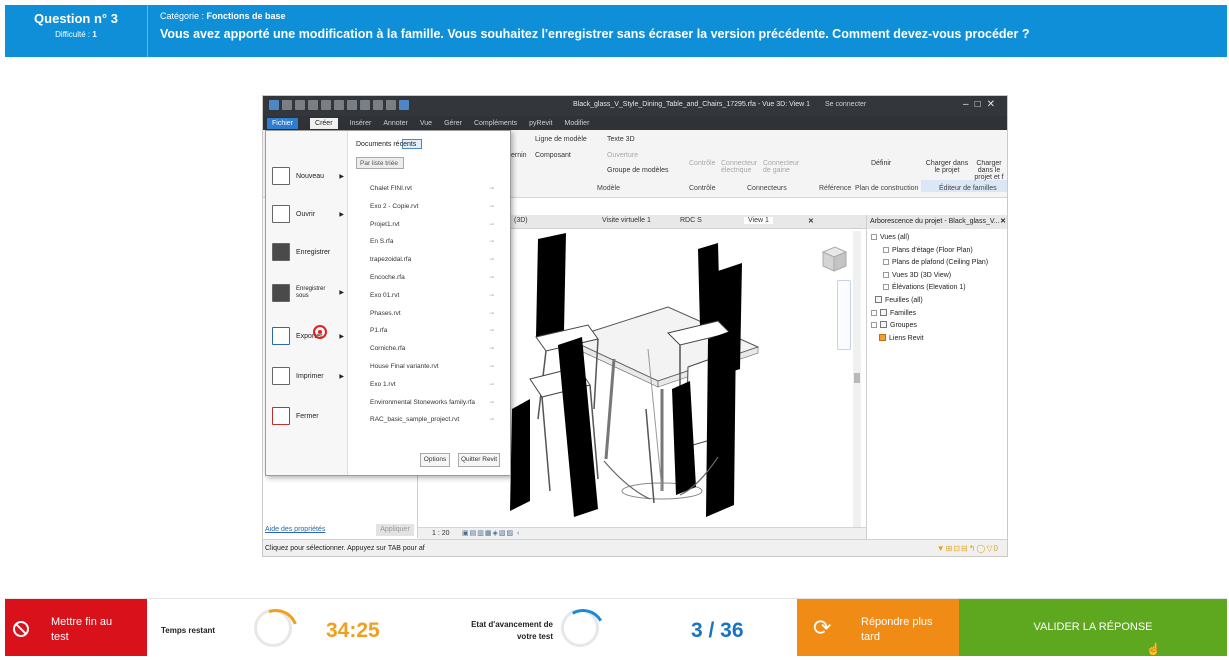  Describe the element at coordinates (626, 220) in the screenshot. I see `view-tab-walkthrough: Visite virtuelle 1` at that location.